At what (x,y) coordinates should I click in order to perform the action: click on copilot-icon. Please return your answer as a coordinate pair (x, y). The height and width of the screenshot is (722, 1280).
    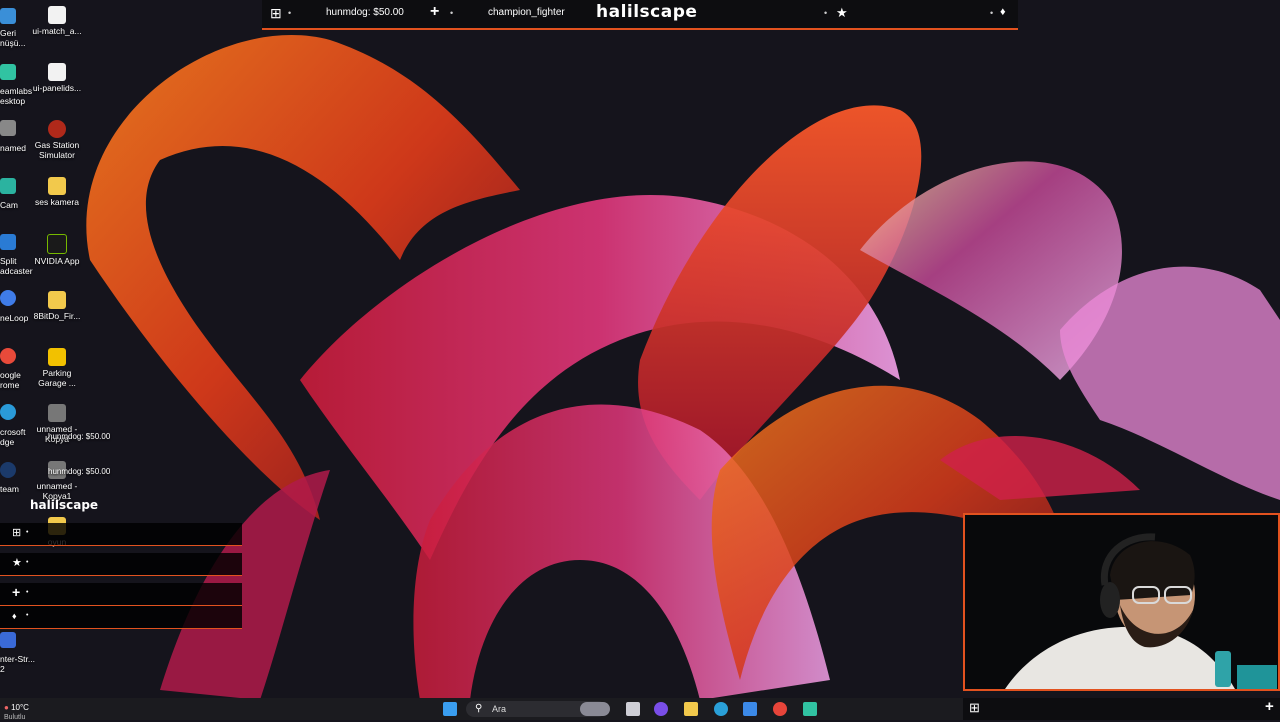
    Looking at the image, I should click on (661, 709).